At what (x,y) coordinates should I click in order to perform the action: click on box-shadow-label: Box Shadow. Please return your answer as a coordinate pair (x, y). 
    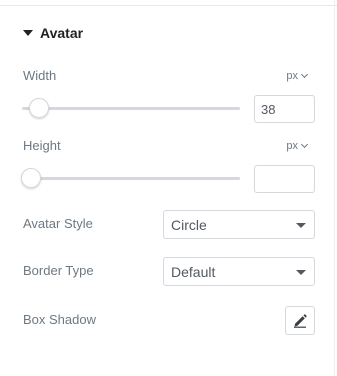
    Looking at the image, I should click on (59, 319).